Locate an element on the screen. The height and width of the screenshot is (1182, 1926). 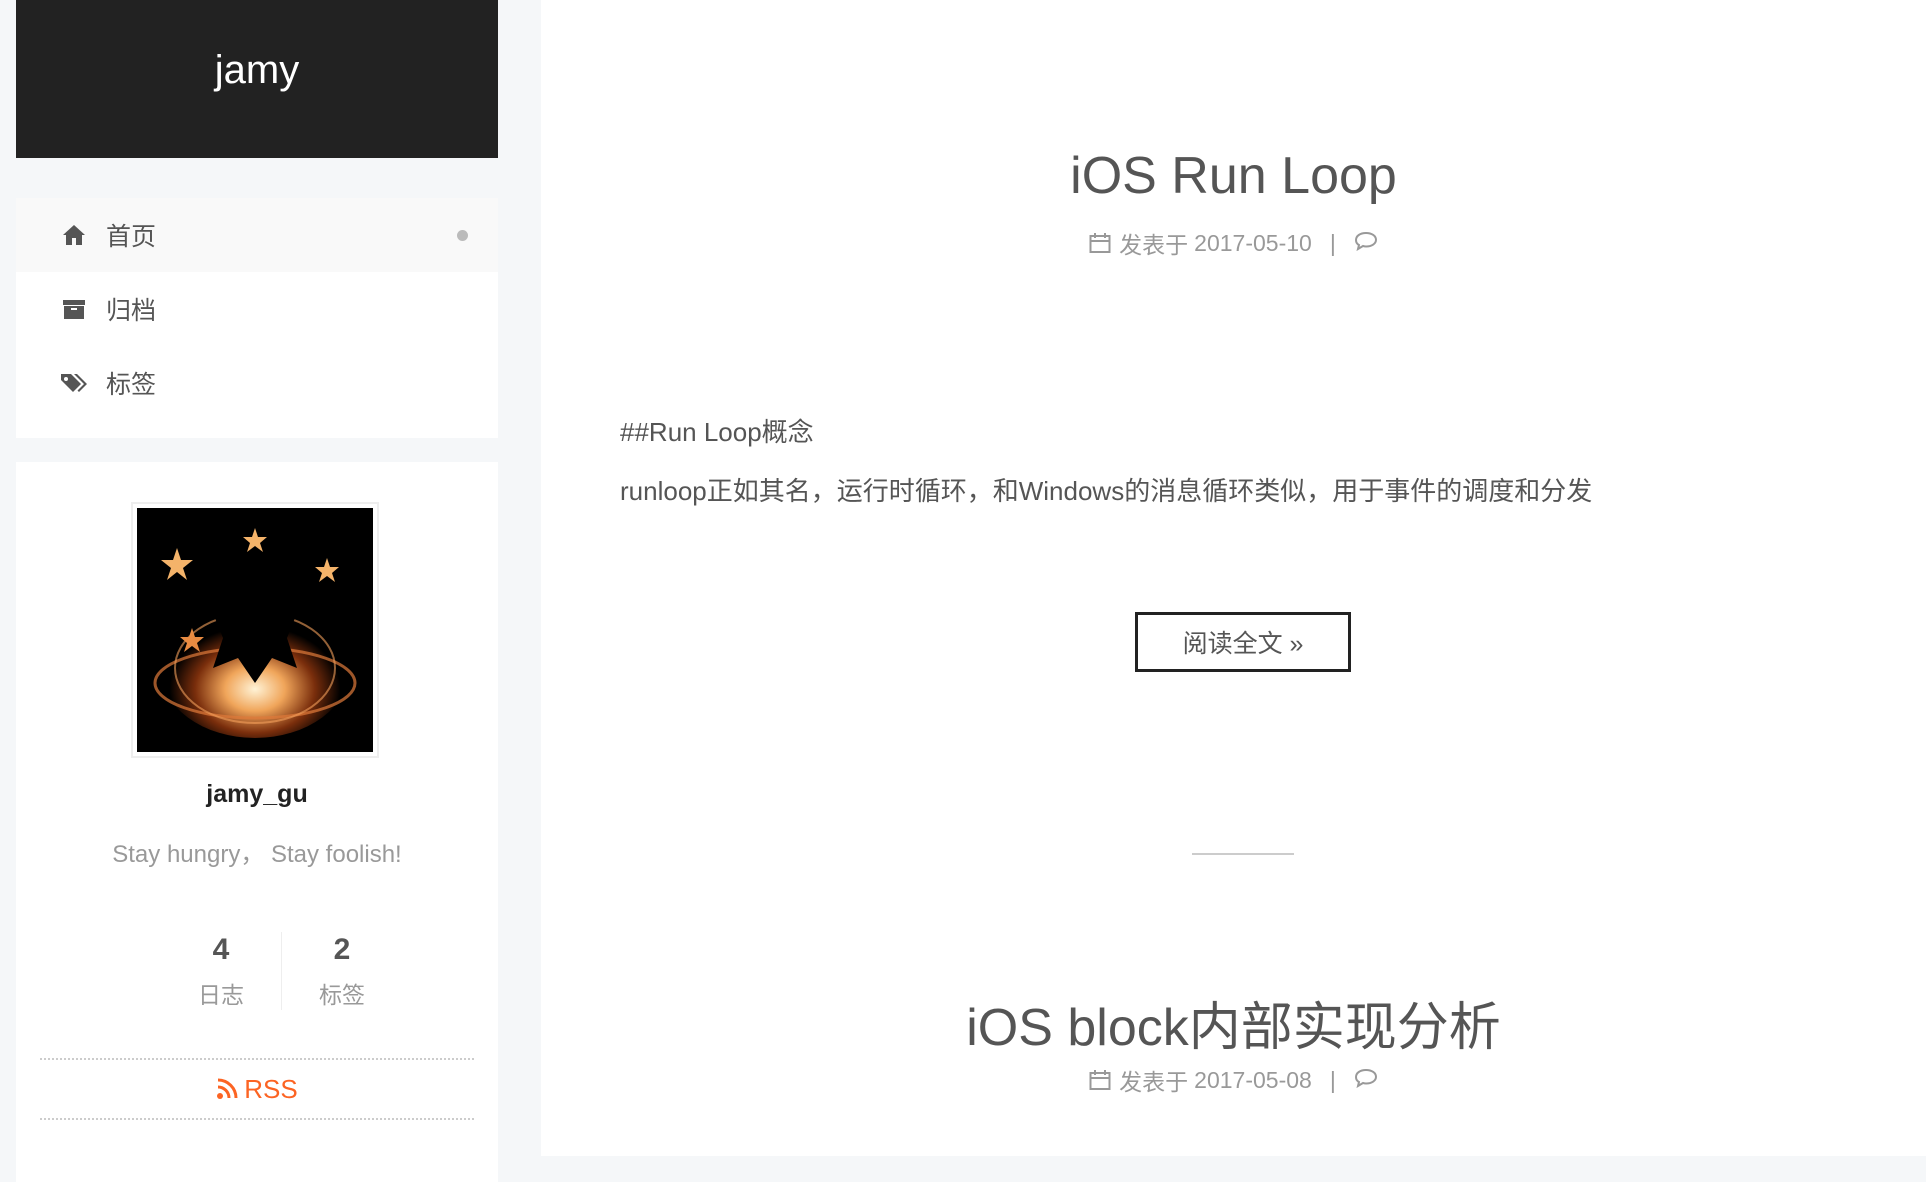
rss-label: RSS is located at coordinates (271, 1088).